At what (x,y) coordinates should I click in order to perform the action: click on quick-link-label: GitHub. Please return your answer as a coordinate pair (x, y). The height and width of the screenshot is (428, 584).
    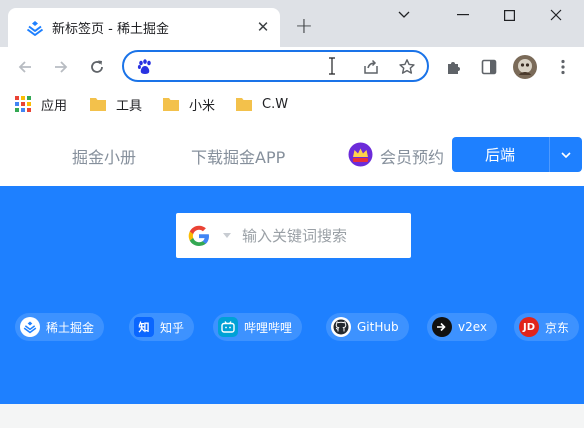
    Looking at the image, I should click on (378, 327).